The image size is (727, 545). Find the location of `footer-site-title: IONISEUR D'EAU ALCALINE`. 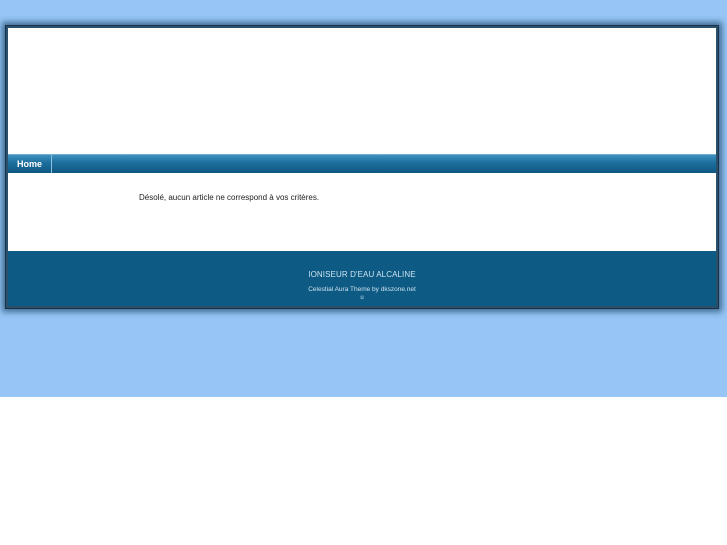

footer-site-title: IONISEUR D'EAU ALCALINE is located at coordinates (362, 274).